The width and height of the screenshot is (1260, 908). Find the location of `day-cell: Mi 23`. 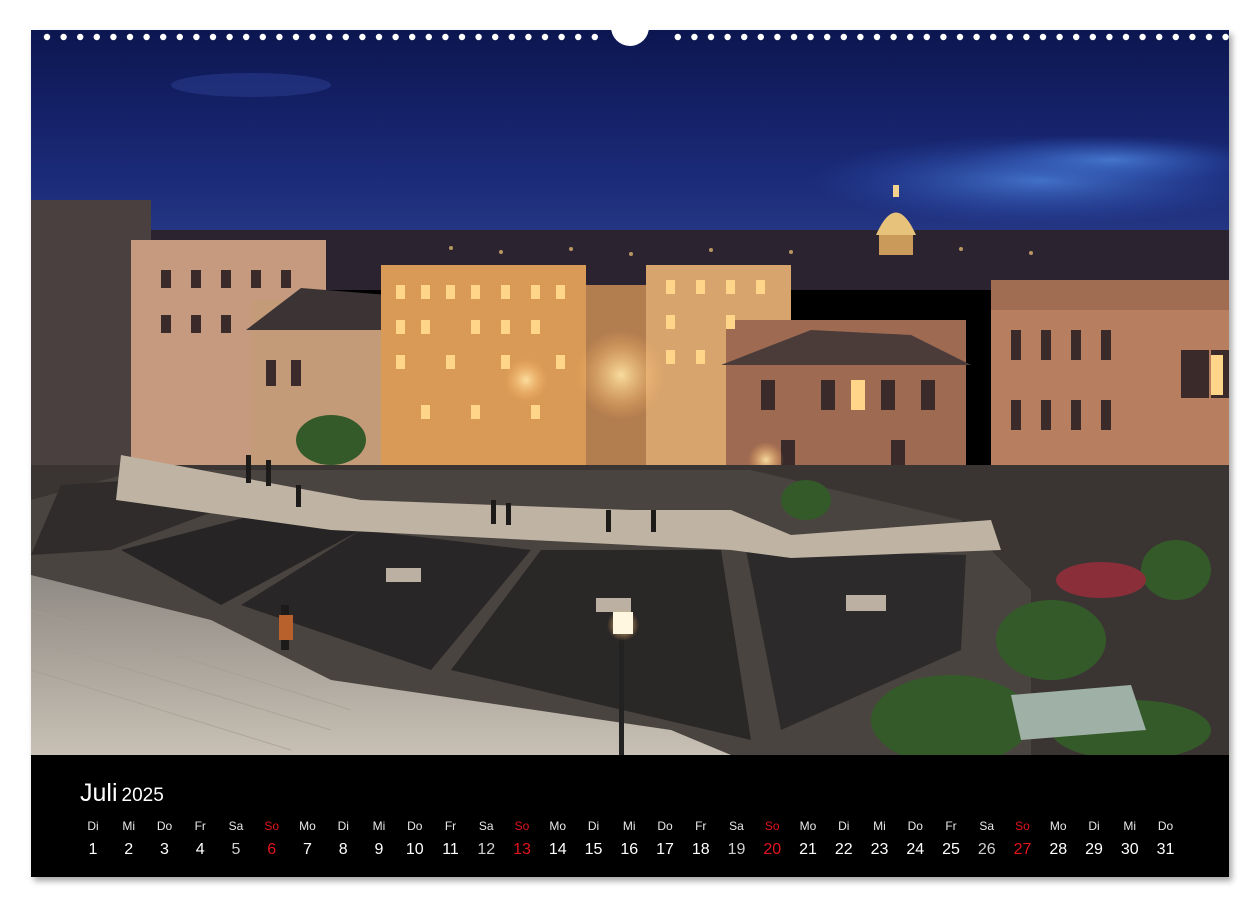

day-cell: Mi 23 is located at coordinates (880, 839).